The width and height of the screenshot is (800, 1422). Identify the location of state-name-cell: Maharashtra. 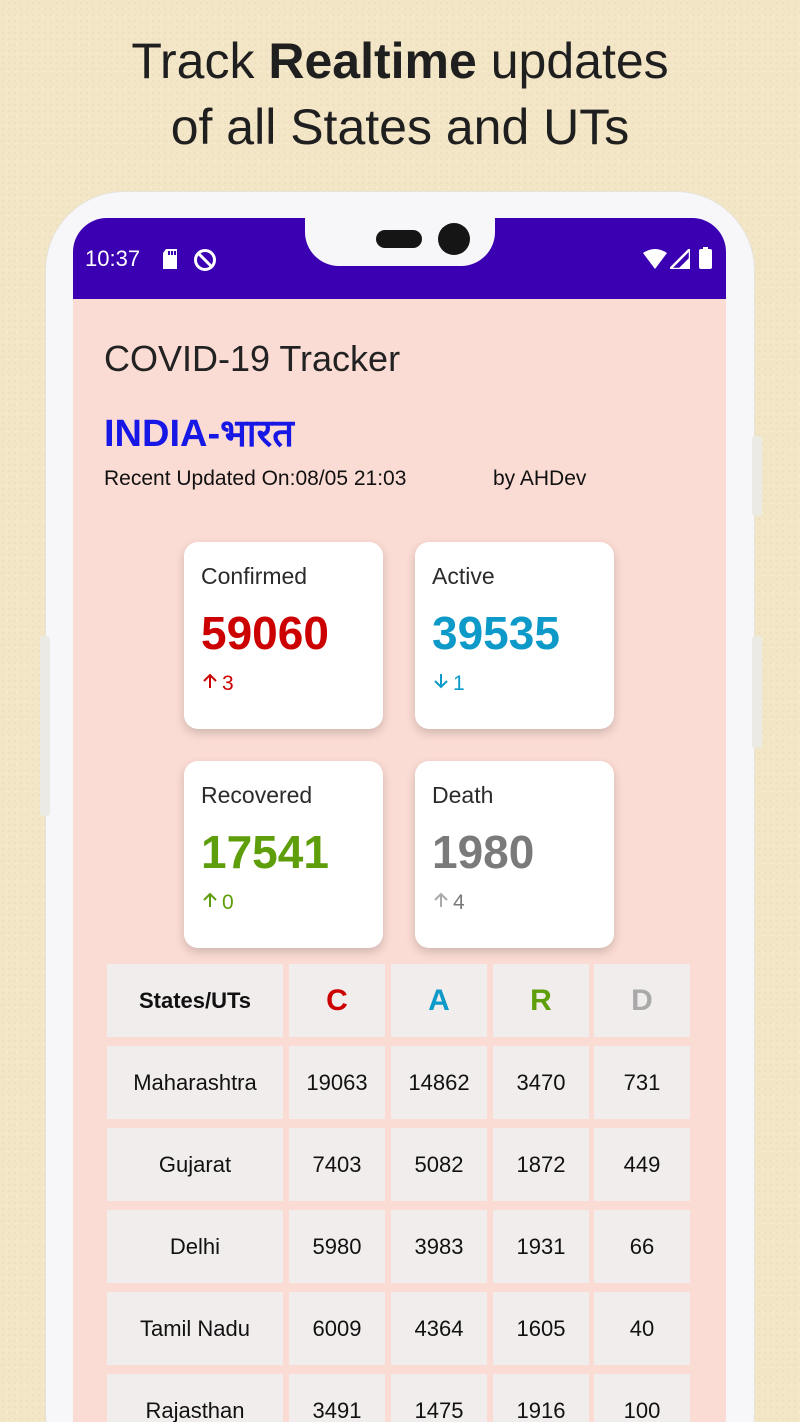
(195, 1082).